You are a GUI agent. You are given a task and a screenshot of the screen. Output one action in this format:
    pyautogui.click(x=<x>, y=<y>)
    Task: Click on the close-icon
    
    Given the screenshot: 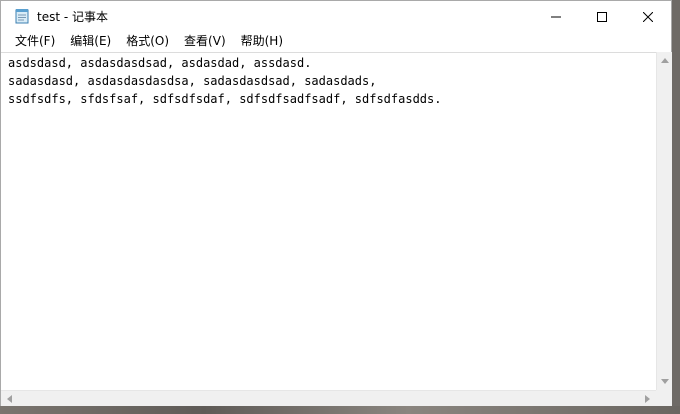 What is the action you would take?
    pyautogui.click(x=648, y=16)
    